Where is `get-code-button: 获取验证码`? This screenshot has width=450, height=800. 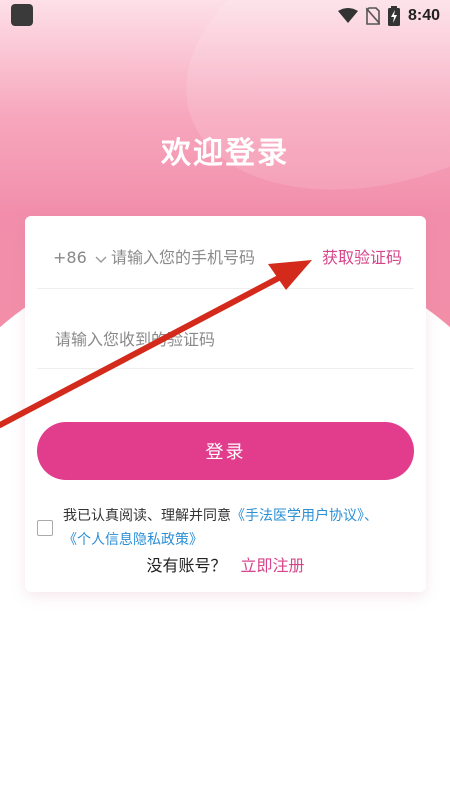
get-code-button: 获取验证码 is located at coordinates (362, 256).